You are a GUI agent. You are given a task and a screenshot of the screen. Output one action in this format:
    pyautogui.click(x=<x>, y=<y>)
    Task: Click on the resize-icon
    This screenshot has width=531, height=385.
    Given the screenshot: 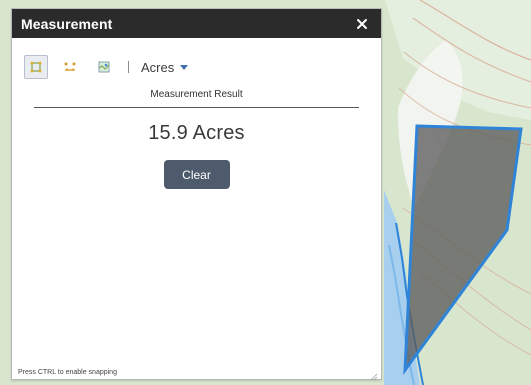 What is the action you would take?
    pyautogui.click(x=374, y=377)
    